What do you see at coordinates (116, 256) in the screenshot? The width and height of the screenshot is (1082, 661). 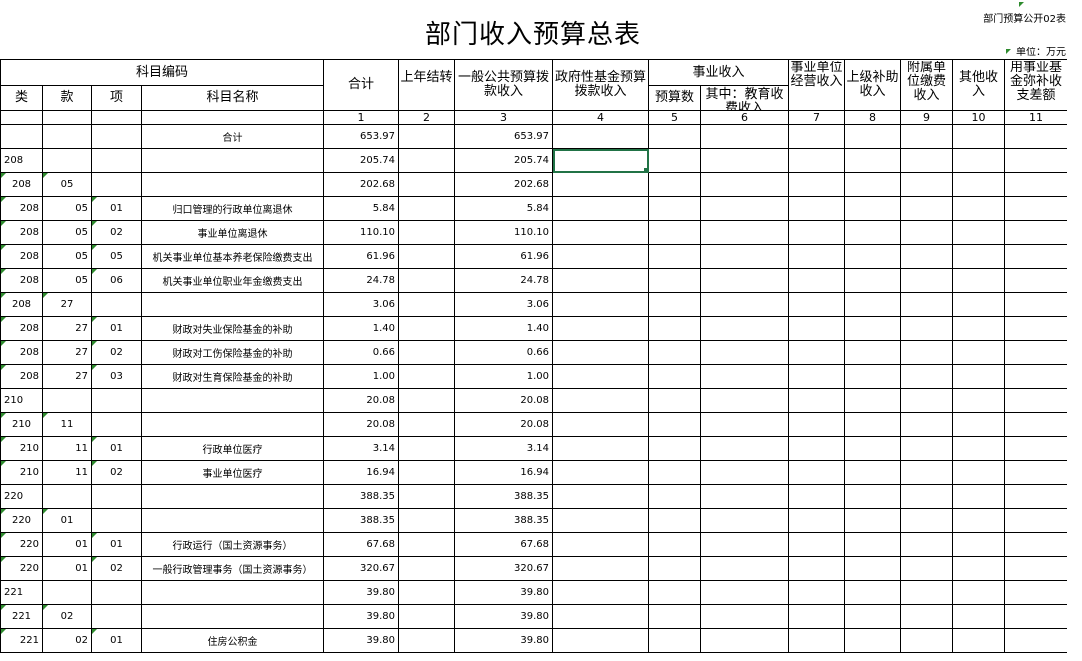 I see `cell-xiang: 05` at bounding box center [116, 256].